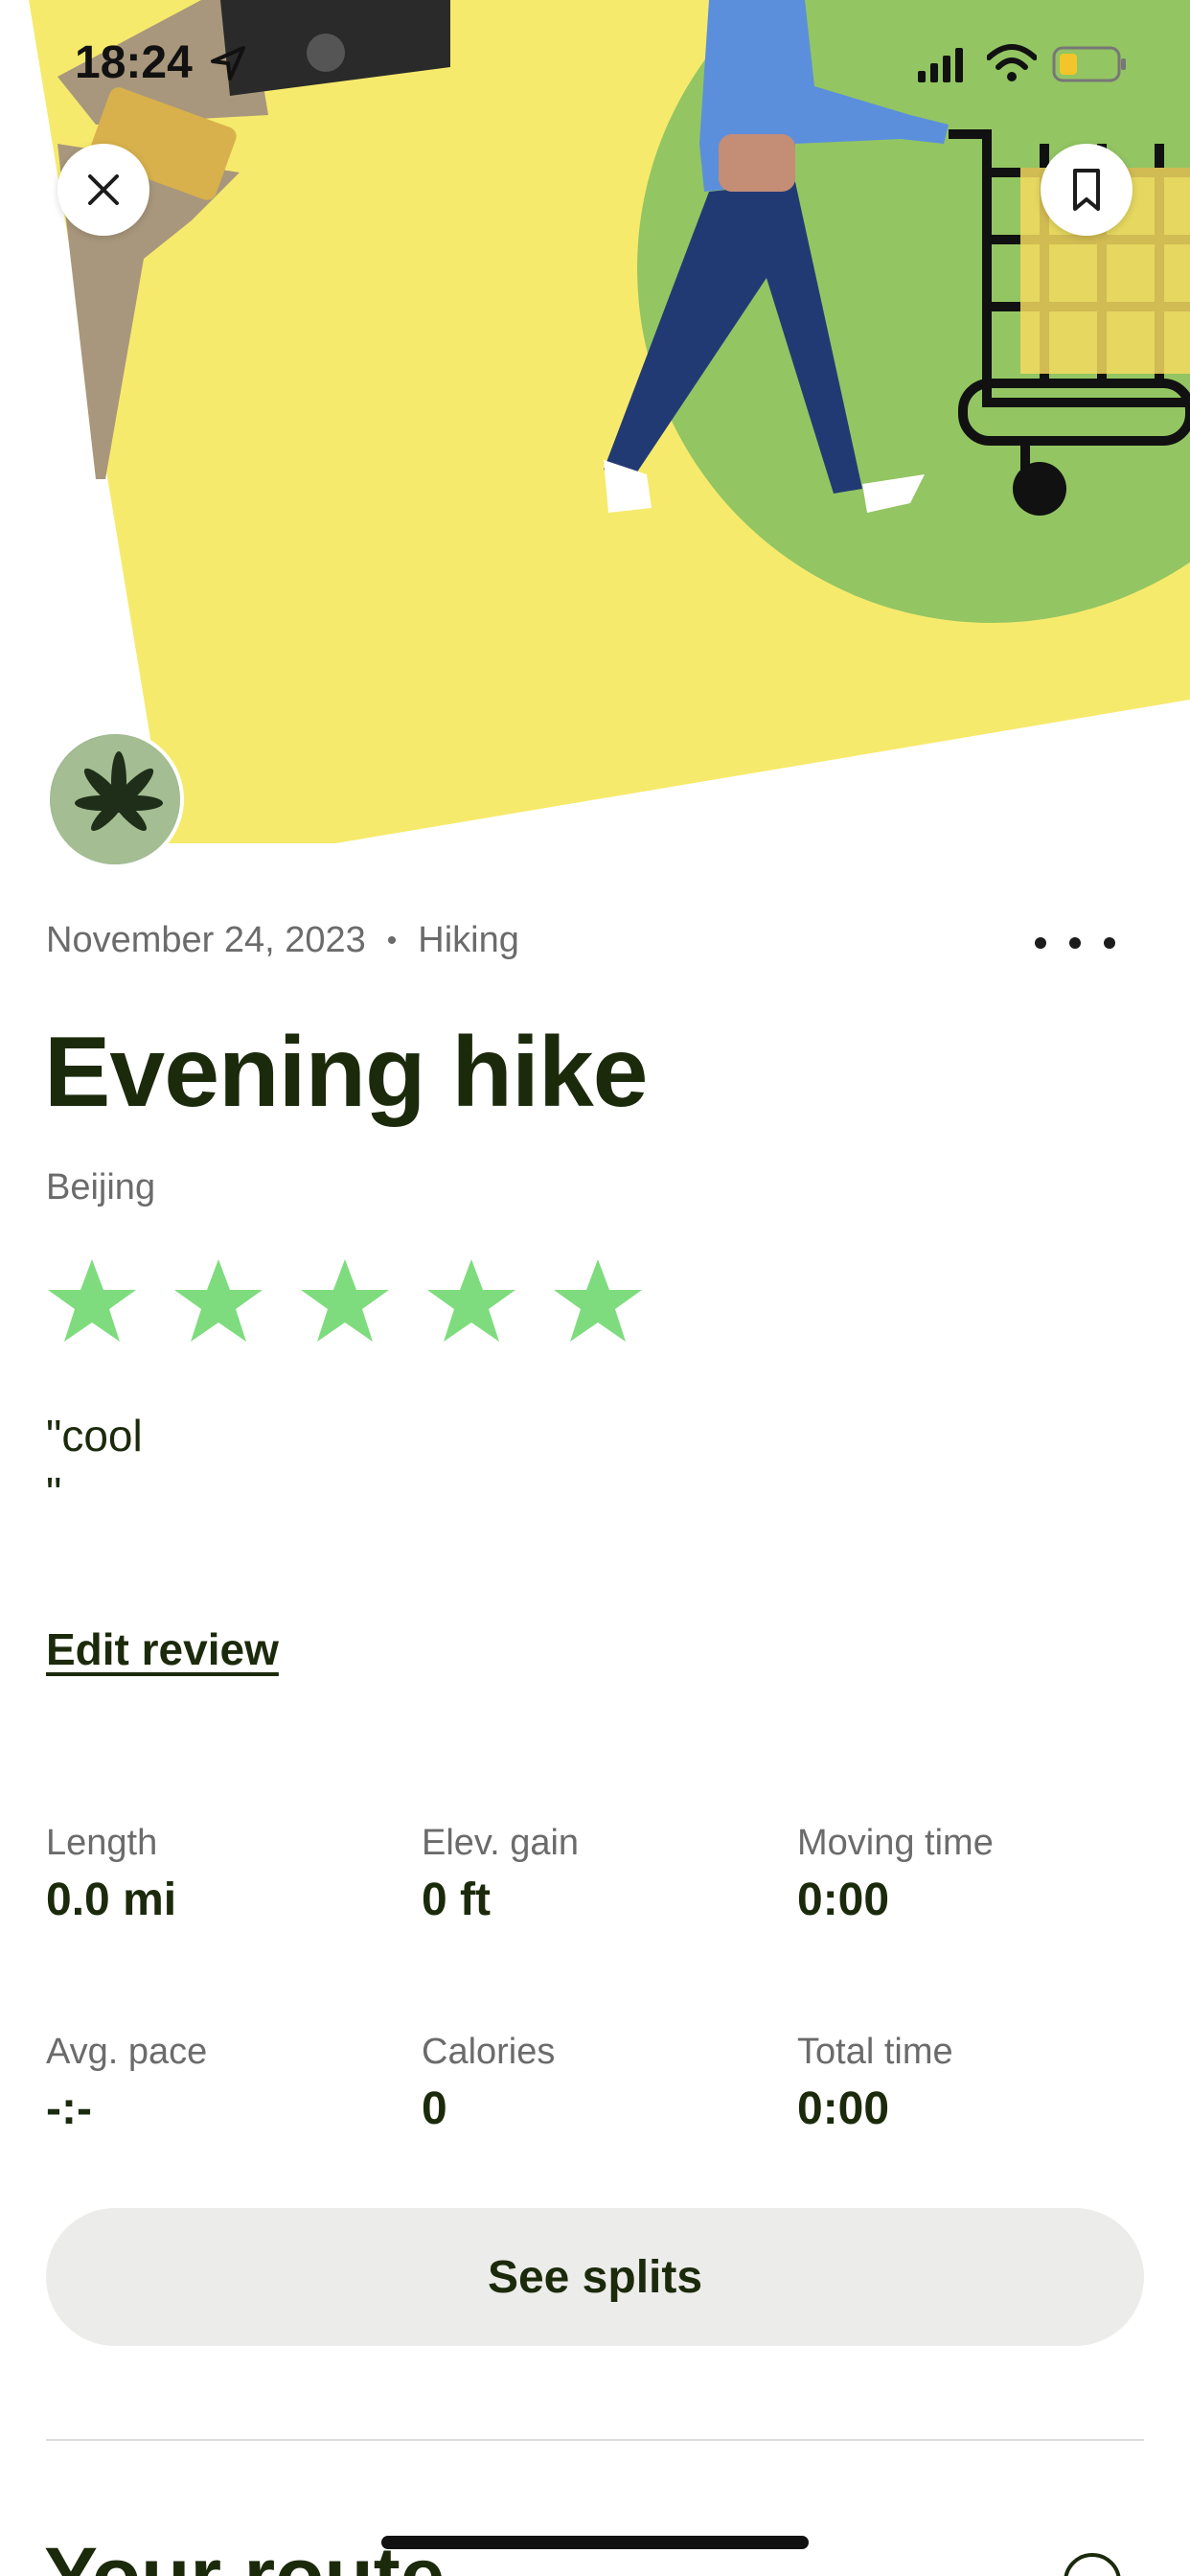 The image size is (1190, 2576). I want to click on more-icon, so click(1040, 943).